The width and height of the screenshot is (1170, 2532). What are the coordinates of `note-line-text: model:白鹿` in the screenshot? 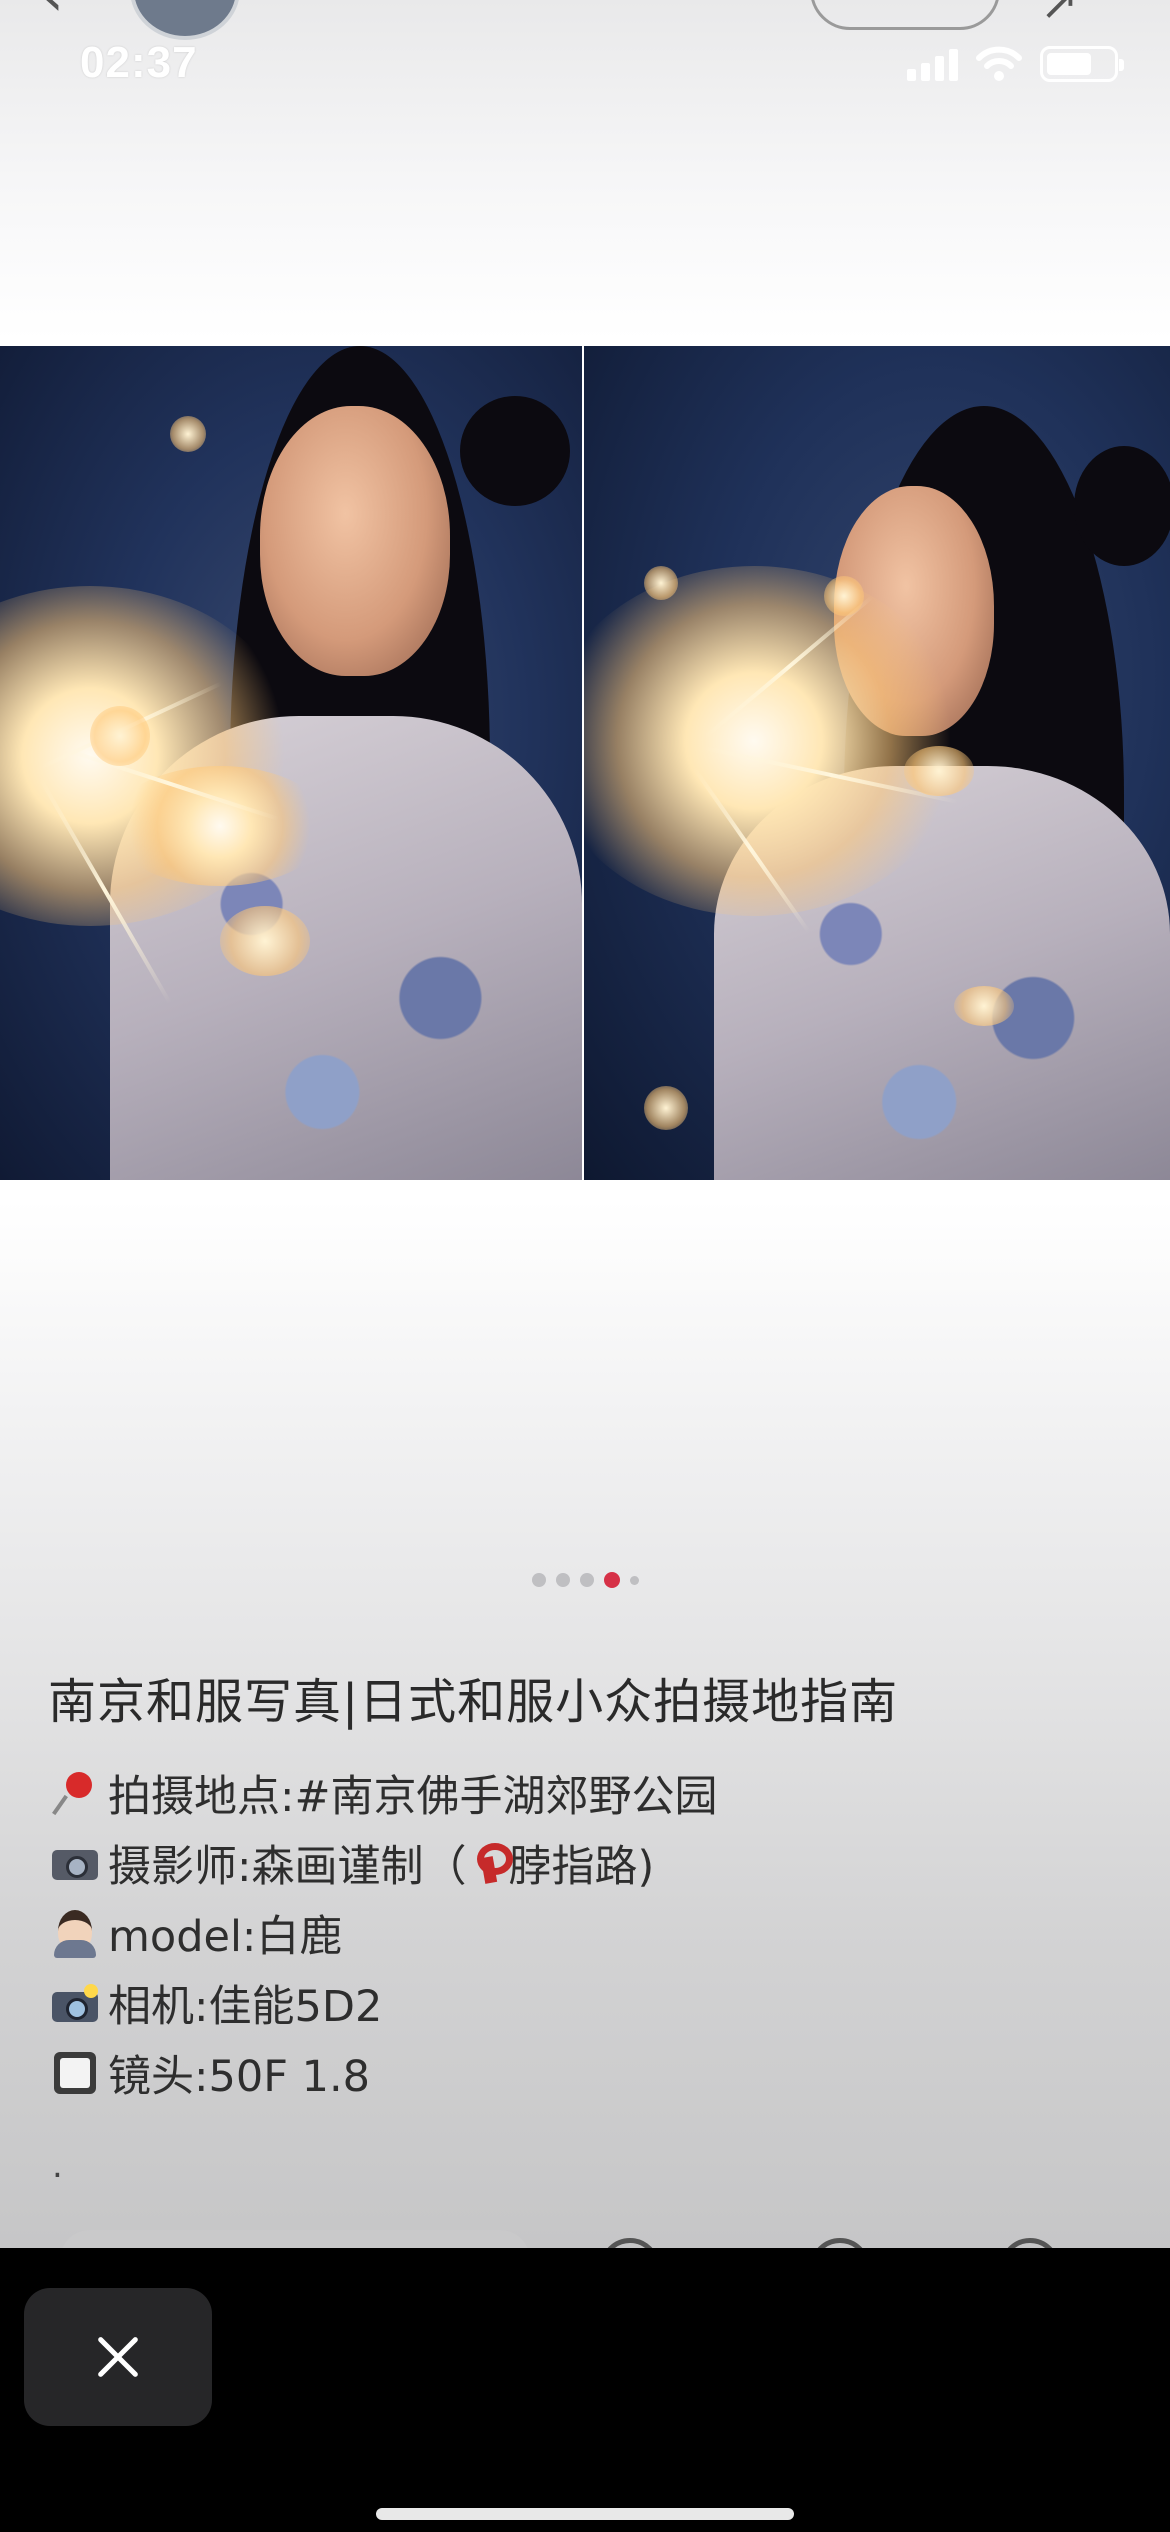 It's located at (225, 1937).